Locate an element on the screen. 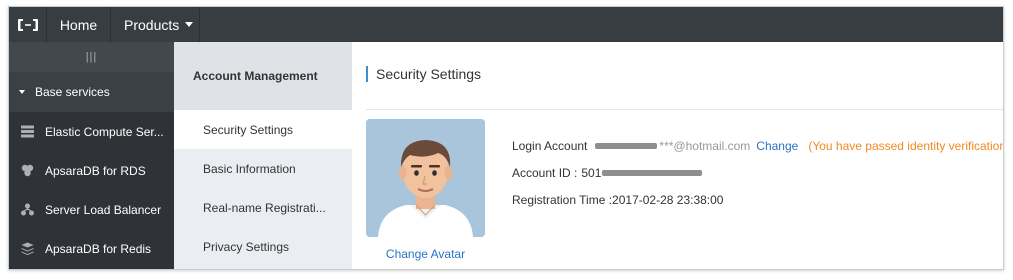 The height and width of the screenshot is (280, 1013). account-id-row: Account ID : 501 is located at coordinates (607, 173).